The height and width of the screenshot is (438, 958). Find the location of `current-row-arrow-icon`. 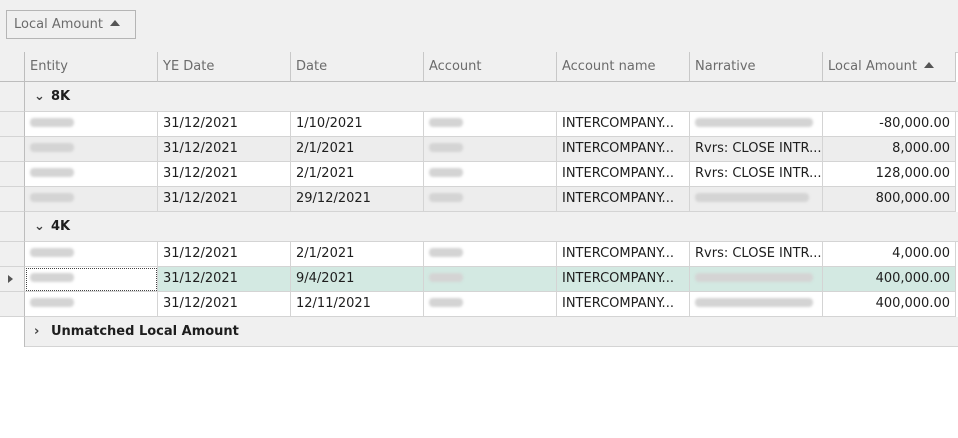

current-row-arrow-icon is located at coordinates (10, 279).